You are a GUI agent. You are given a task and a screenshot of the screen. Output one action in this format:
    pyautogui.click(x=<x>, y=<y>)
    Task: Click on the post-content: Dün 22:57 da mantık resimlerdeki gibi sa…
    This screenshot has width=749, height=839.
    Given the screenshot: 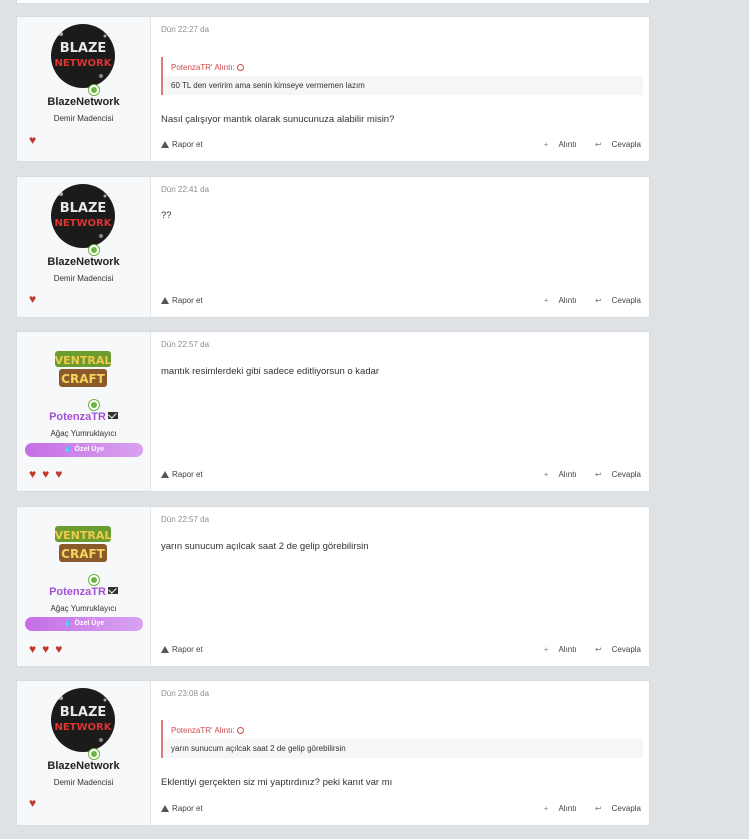 What is the action you would take?
    pyautogui.click(x=400, y=411)
    